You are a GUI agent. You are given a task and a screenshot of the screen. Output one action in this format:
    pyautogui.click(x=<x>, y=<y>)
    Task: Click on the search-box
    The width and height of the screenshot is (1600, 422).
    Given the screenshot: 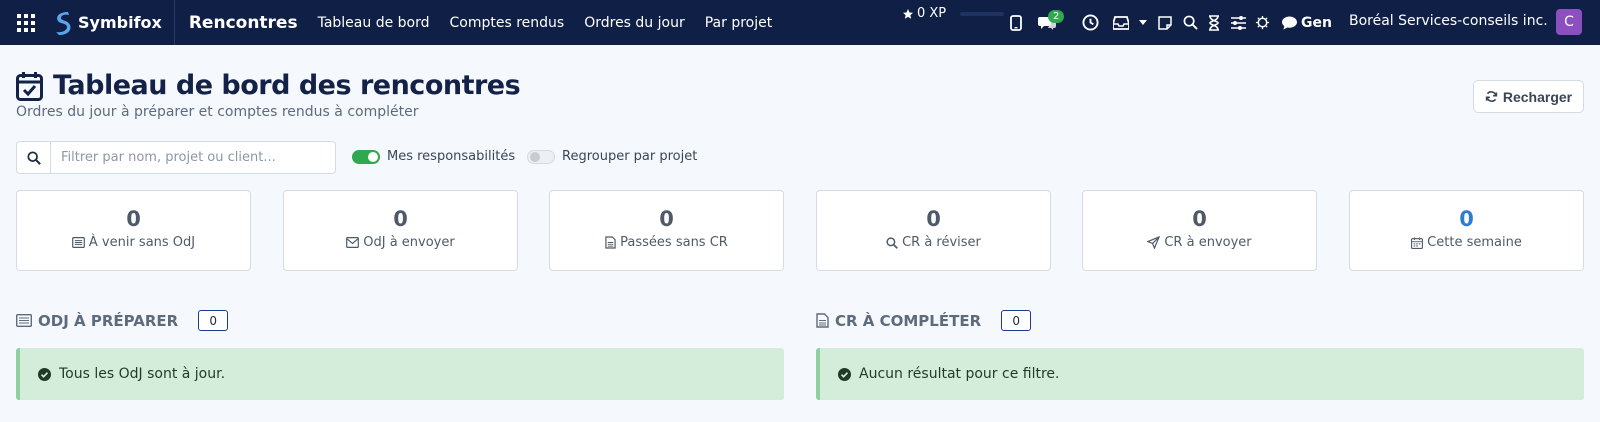 What is the action you would take?
    pyautogui.click(x=176, y=157)
    